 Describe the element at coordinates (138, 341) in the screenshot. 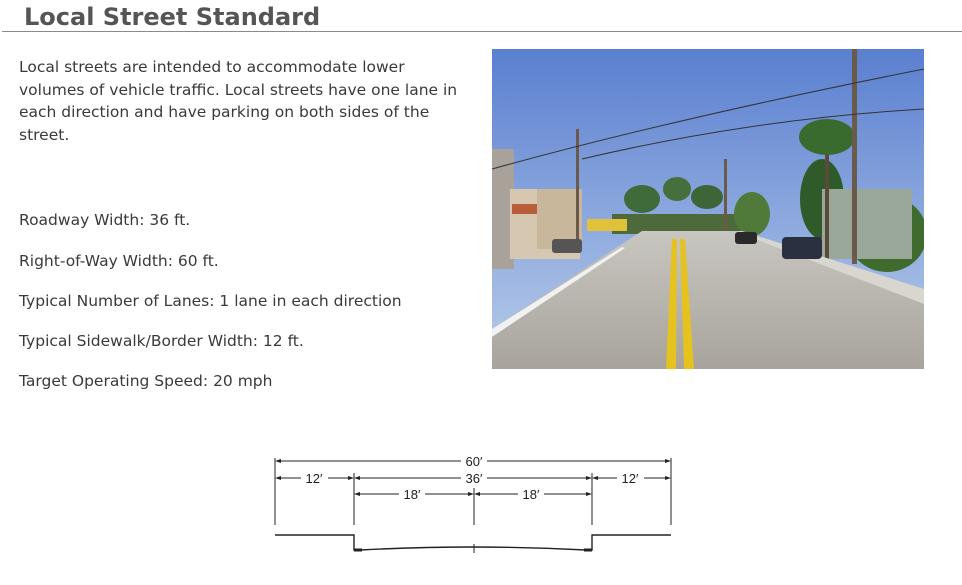

I see `spec-label: Typical Sidewalk/Border Width:` at that location.